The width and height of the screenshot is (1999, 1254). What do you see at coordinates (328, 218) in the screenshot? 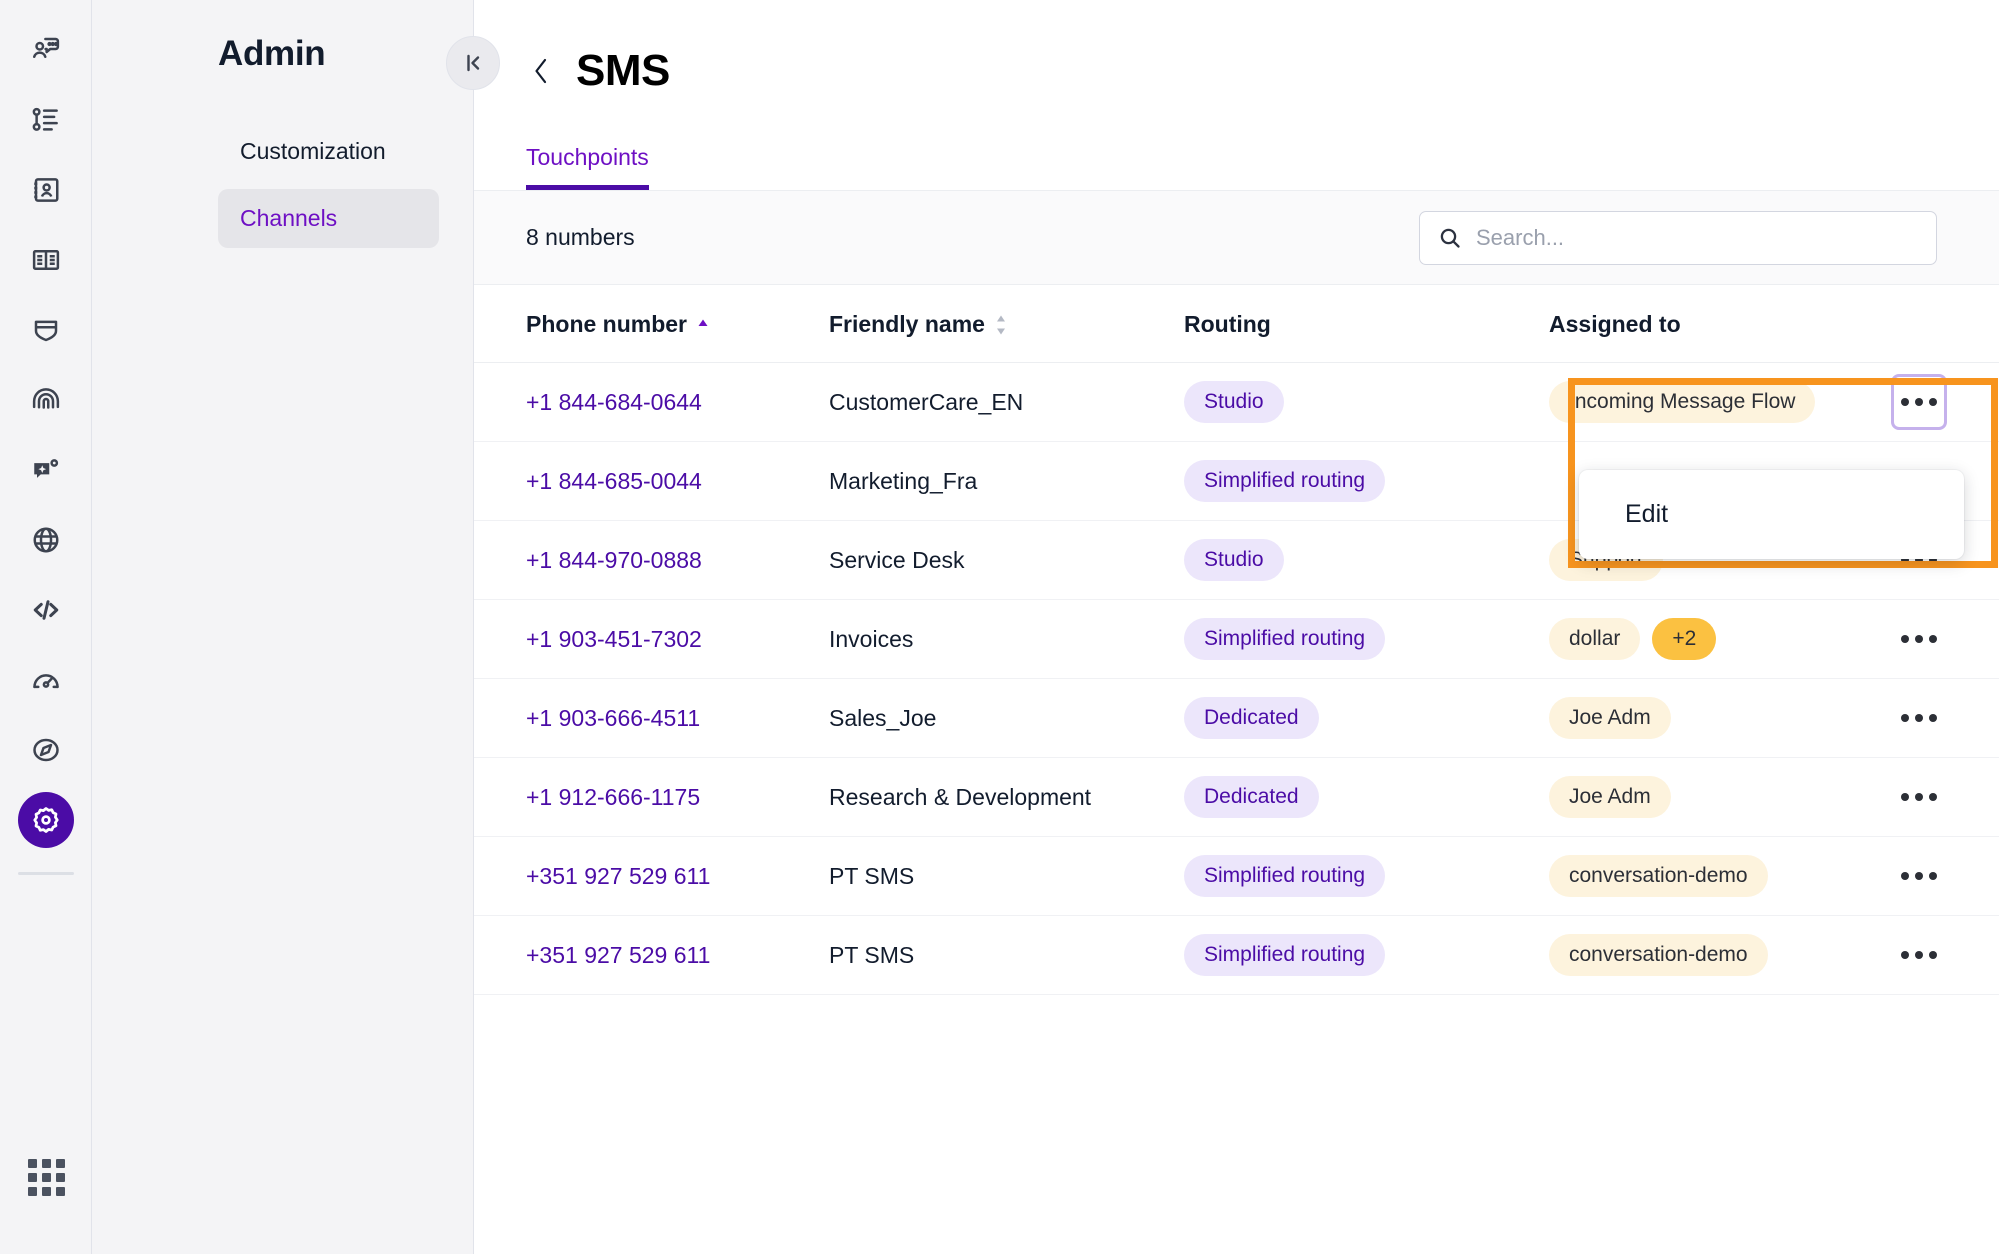
I see `sidebar-item-channels: Channels` at bounding box center [328, 218].